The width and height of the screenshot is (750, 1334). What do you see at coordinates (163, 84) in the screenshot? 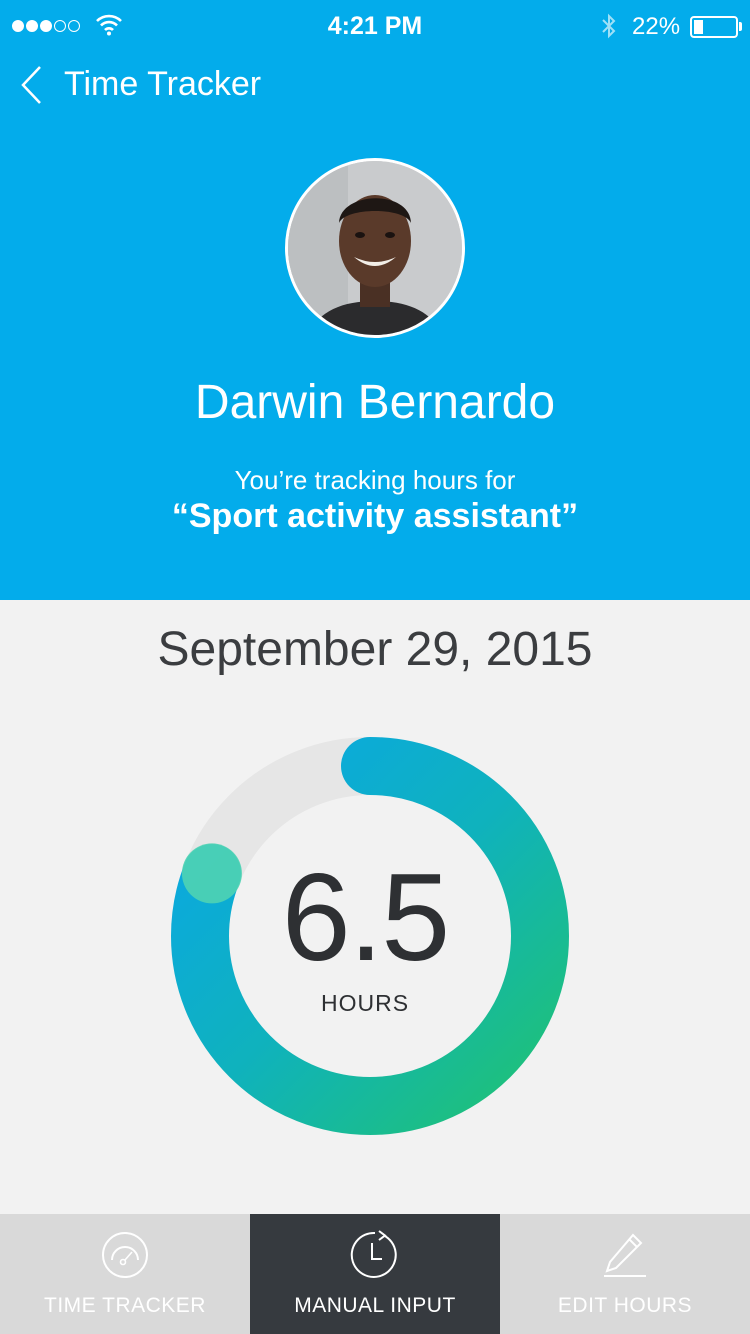
I see `nav-title: Time Tracker` at bounding box center [163, 84].